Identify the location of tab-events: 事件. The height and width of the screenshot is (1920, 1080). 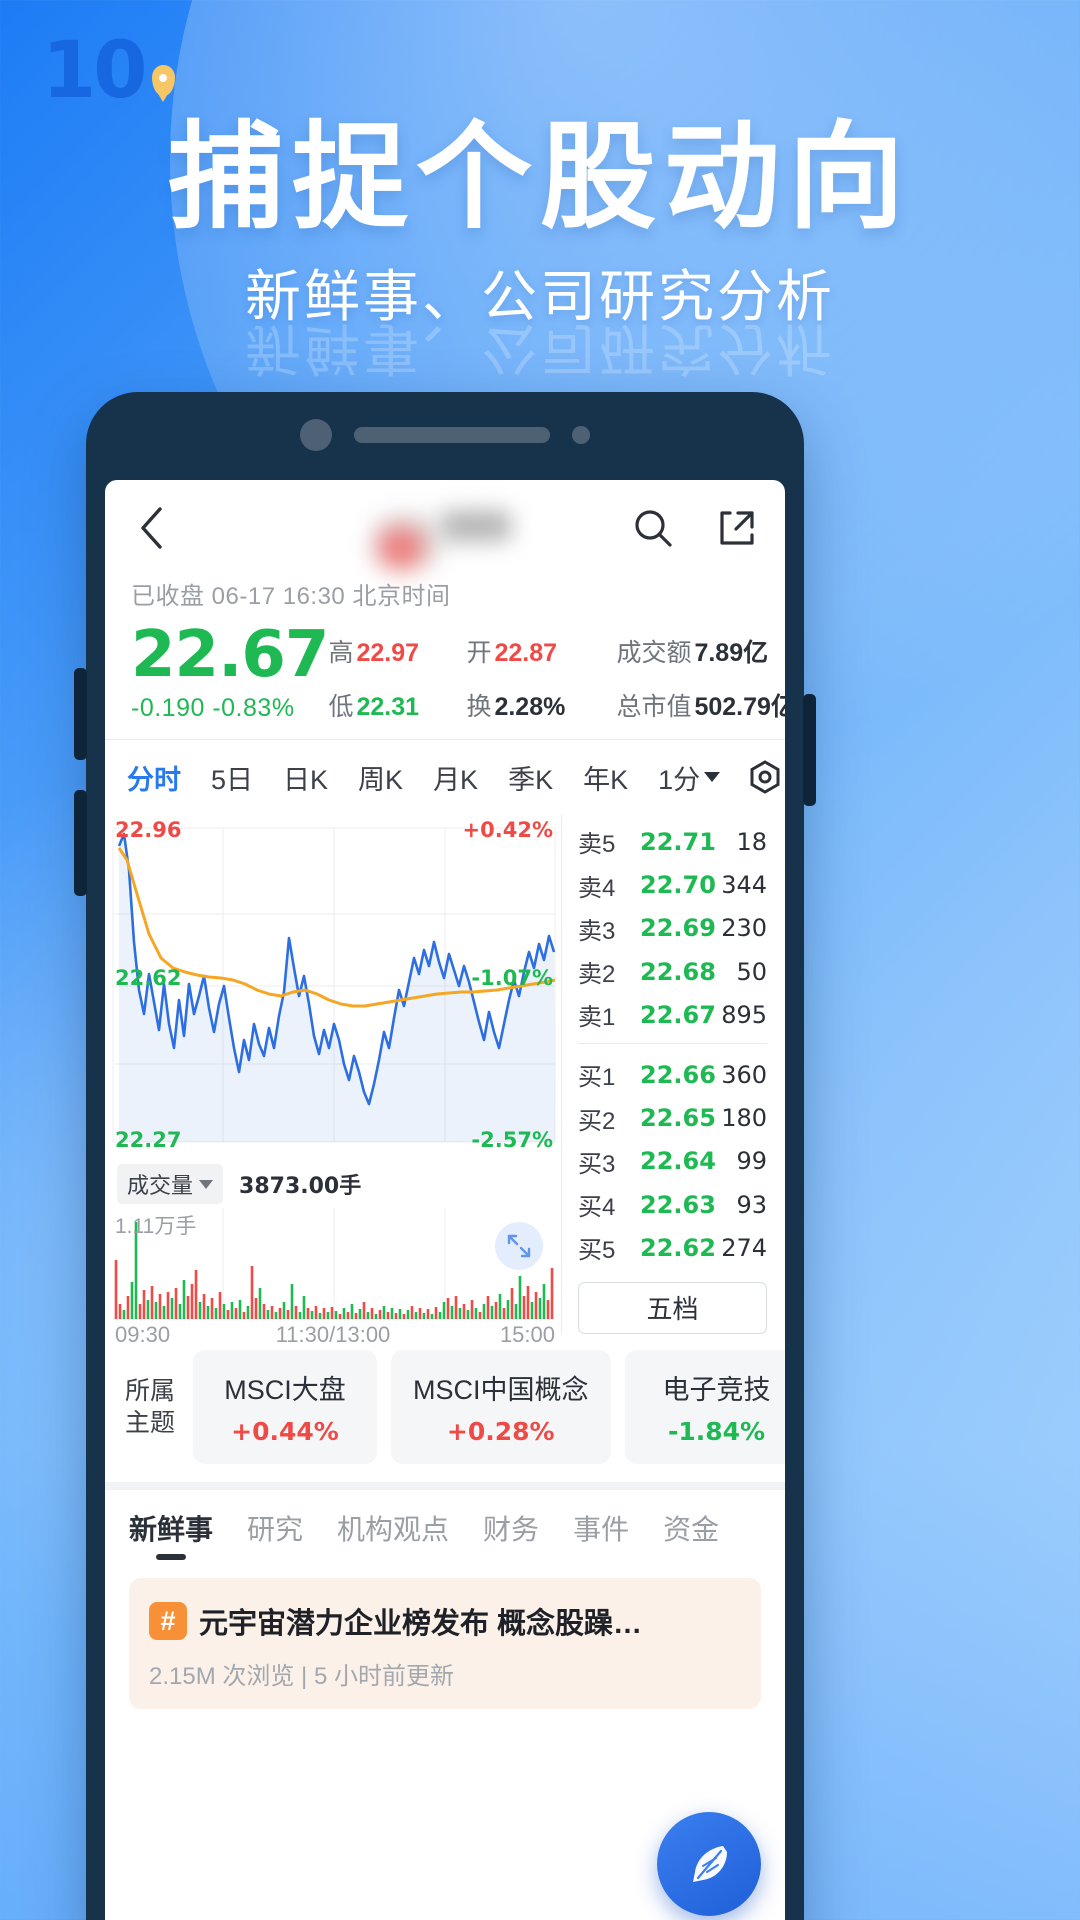
(601, 1536).